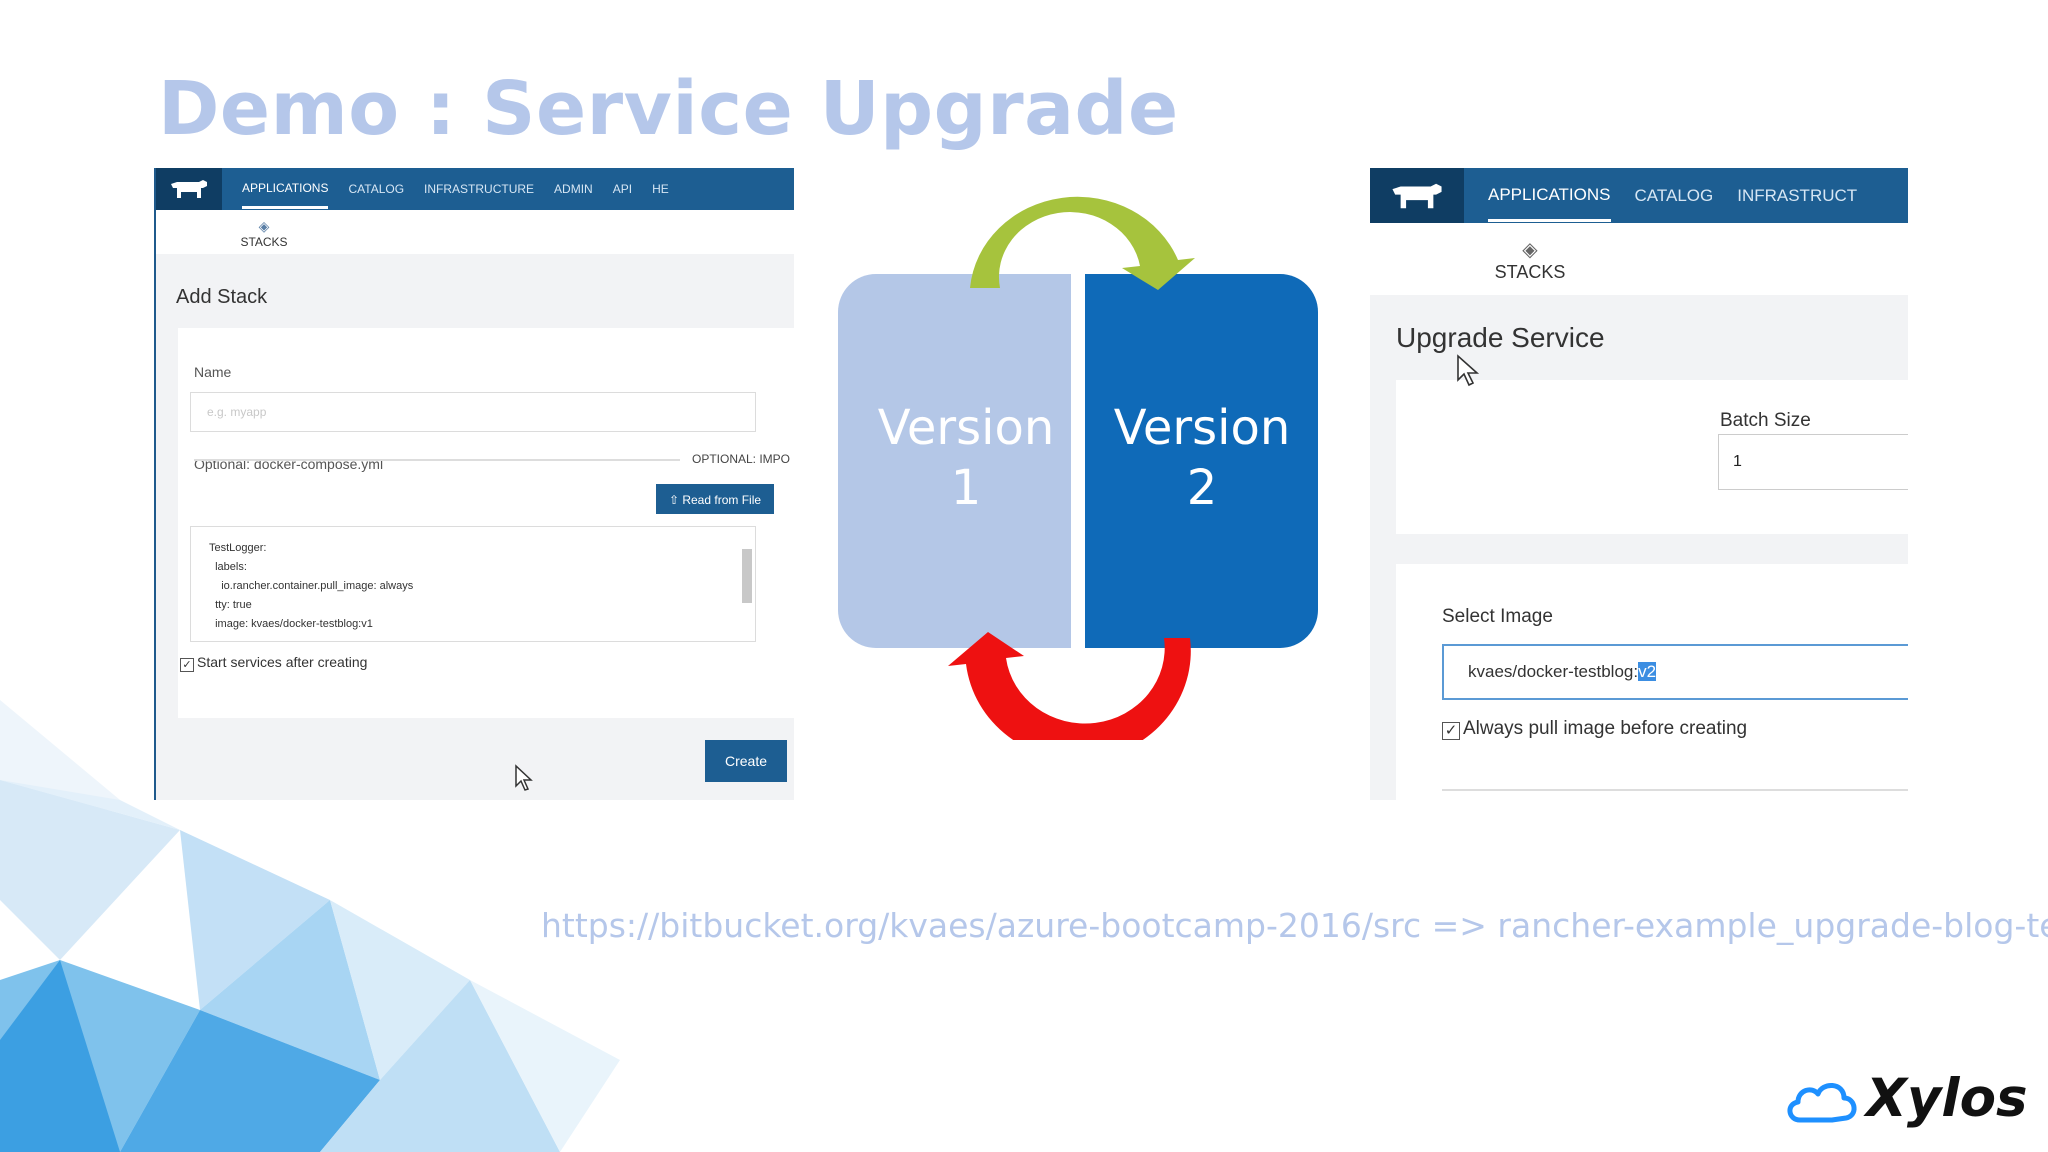  What do you see at coordinates (741, 459) in the screenshot?
I see `optional-divider-label: OPTIONAL: IMPO` at bounding box center [741, 459].